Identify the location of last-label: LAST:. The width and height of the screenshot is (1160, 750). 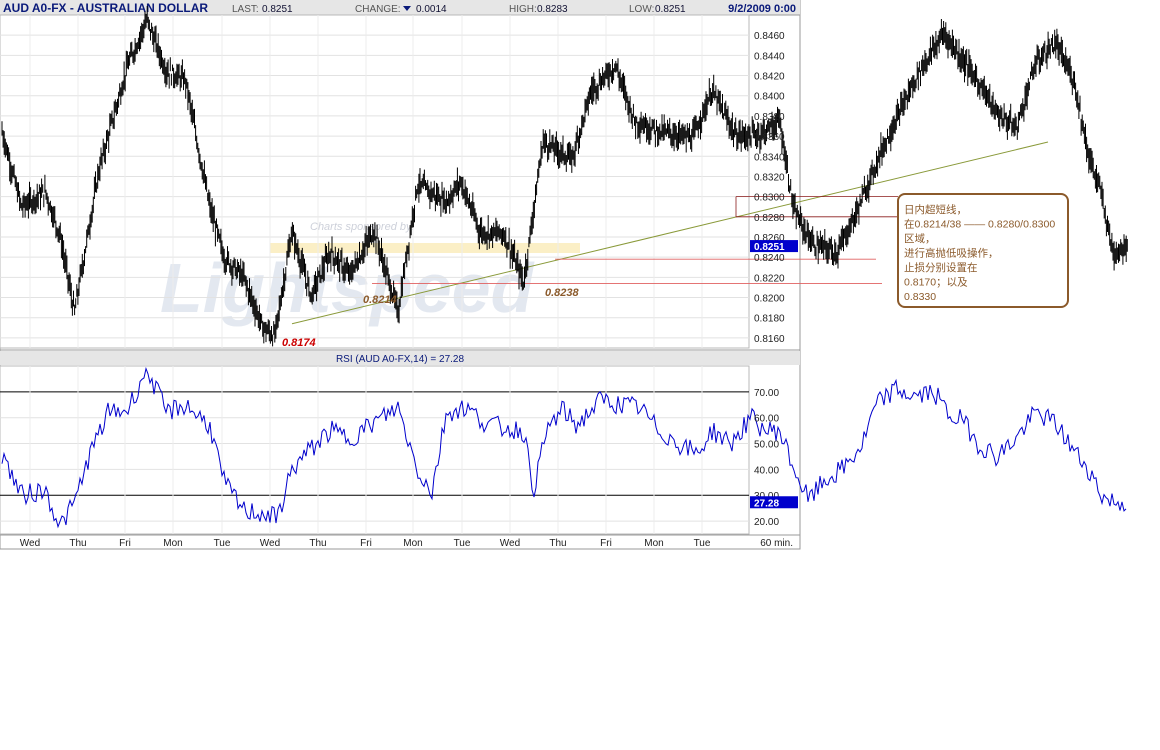
(245, 9).